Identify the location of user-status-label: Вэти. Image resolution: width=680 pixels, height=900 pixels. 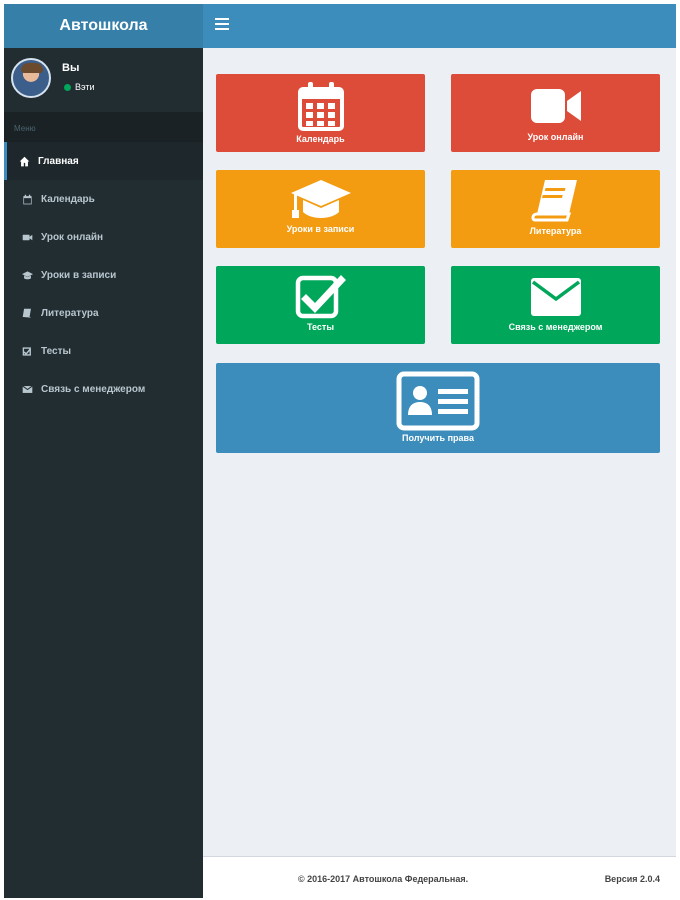
(85, 87).